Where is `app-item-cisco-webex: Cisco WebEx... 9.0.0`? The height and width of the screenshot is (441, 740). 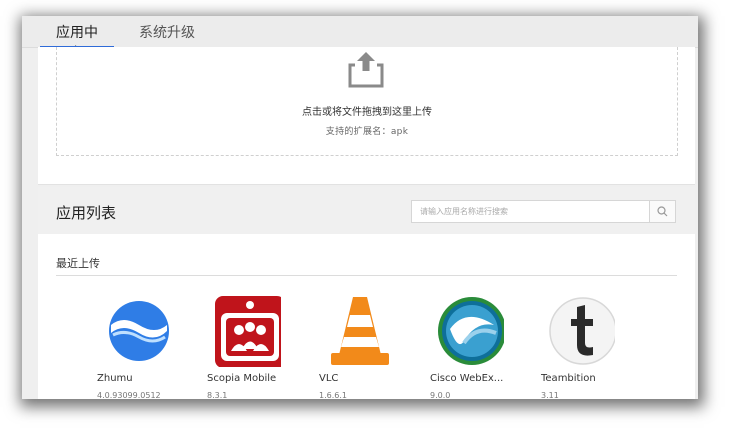
app-item-cisco-webex: Cisco WebEx... 9.0.0 is located at coordinates (478, 347).